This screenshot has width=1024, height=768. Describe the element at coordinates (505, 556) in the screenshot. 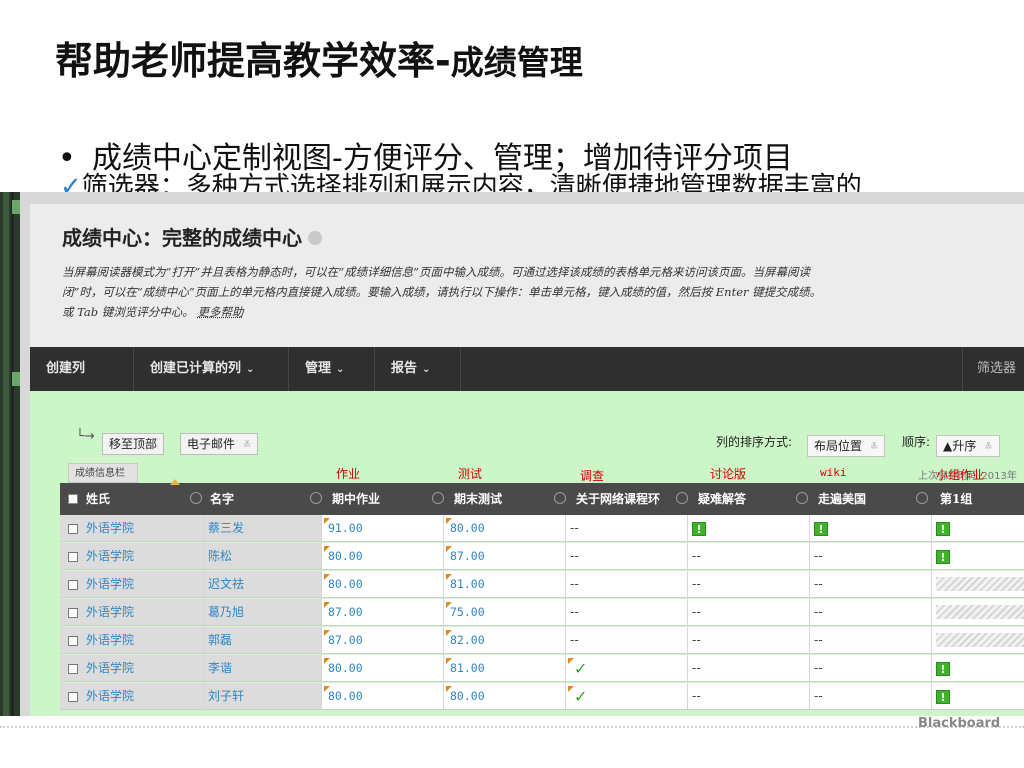

I see `cell-final: 87.00` at that location.